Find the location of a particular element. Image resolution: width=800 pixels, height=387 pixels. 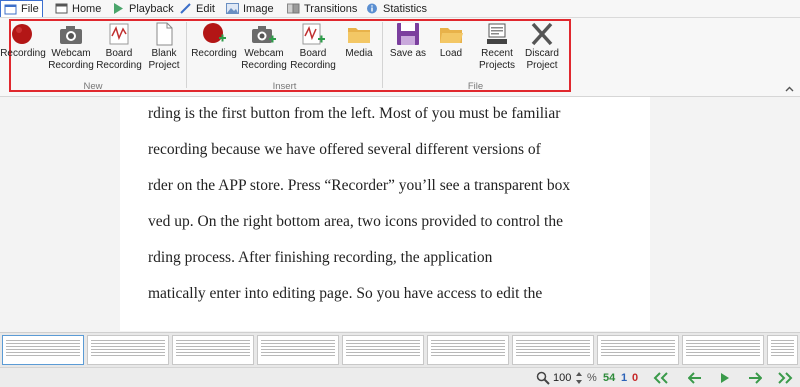

transitions-icon is located at coordinates (293, 8).